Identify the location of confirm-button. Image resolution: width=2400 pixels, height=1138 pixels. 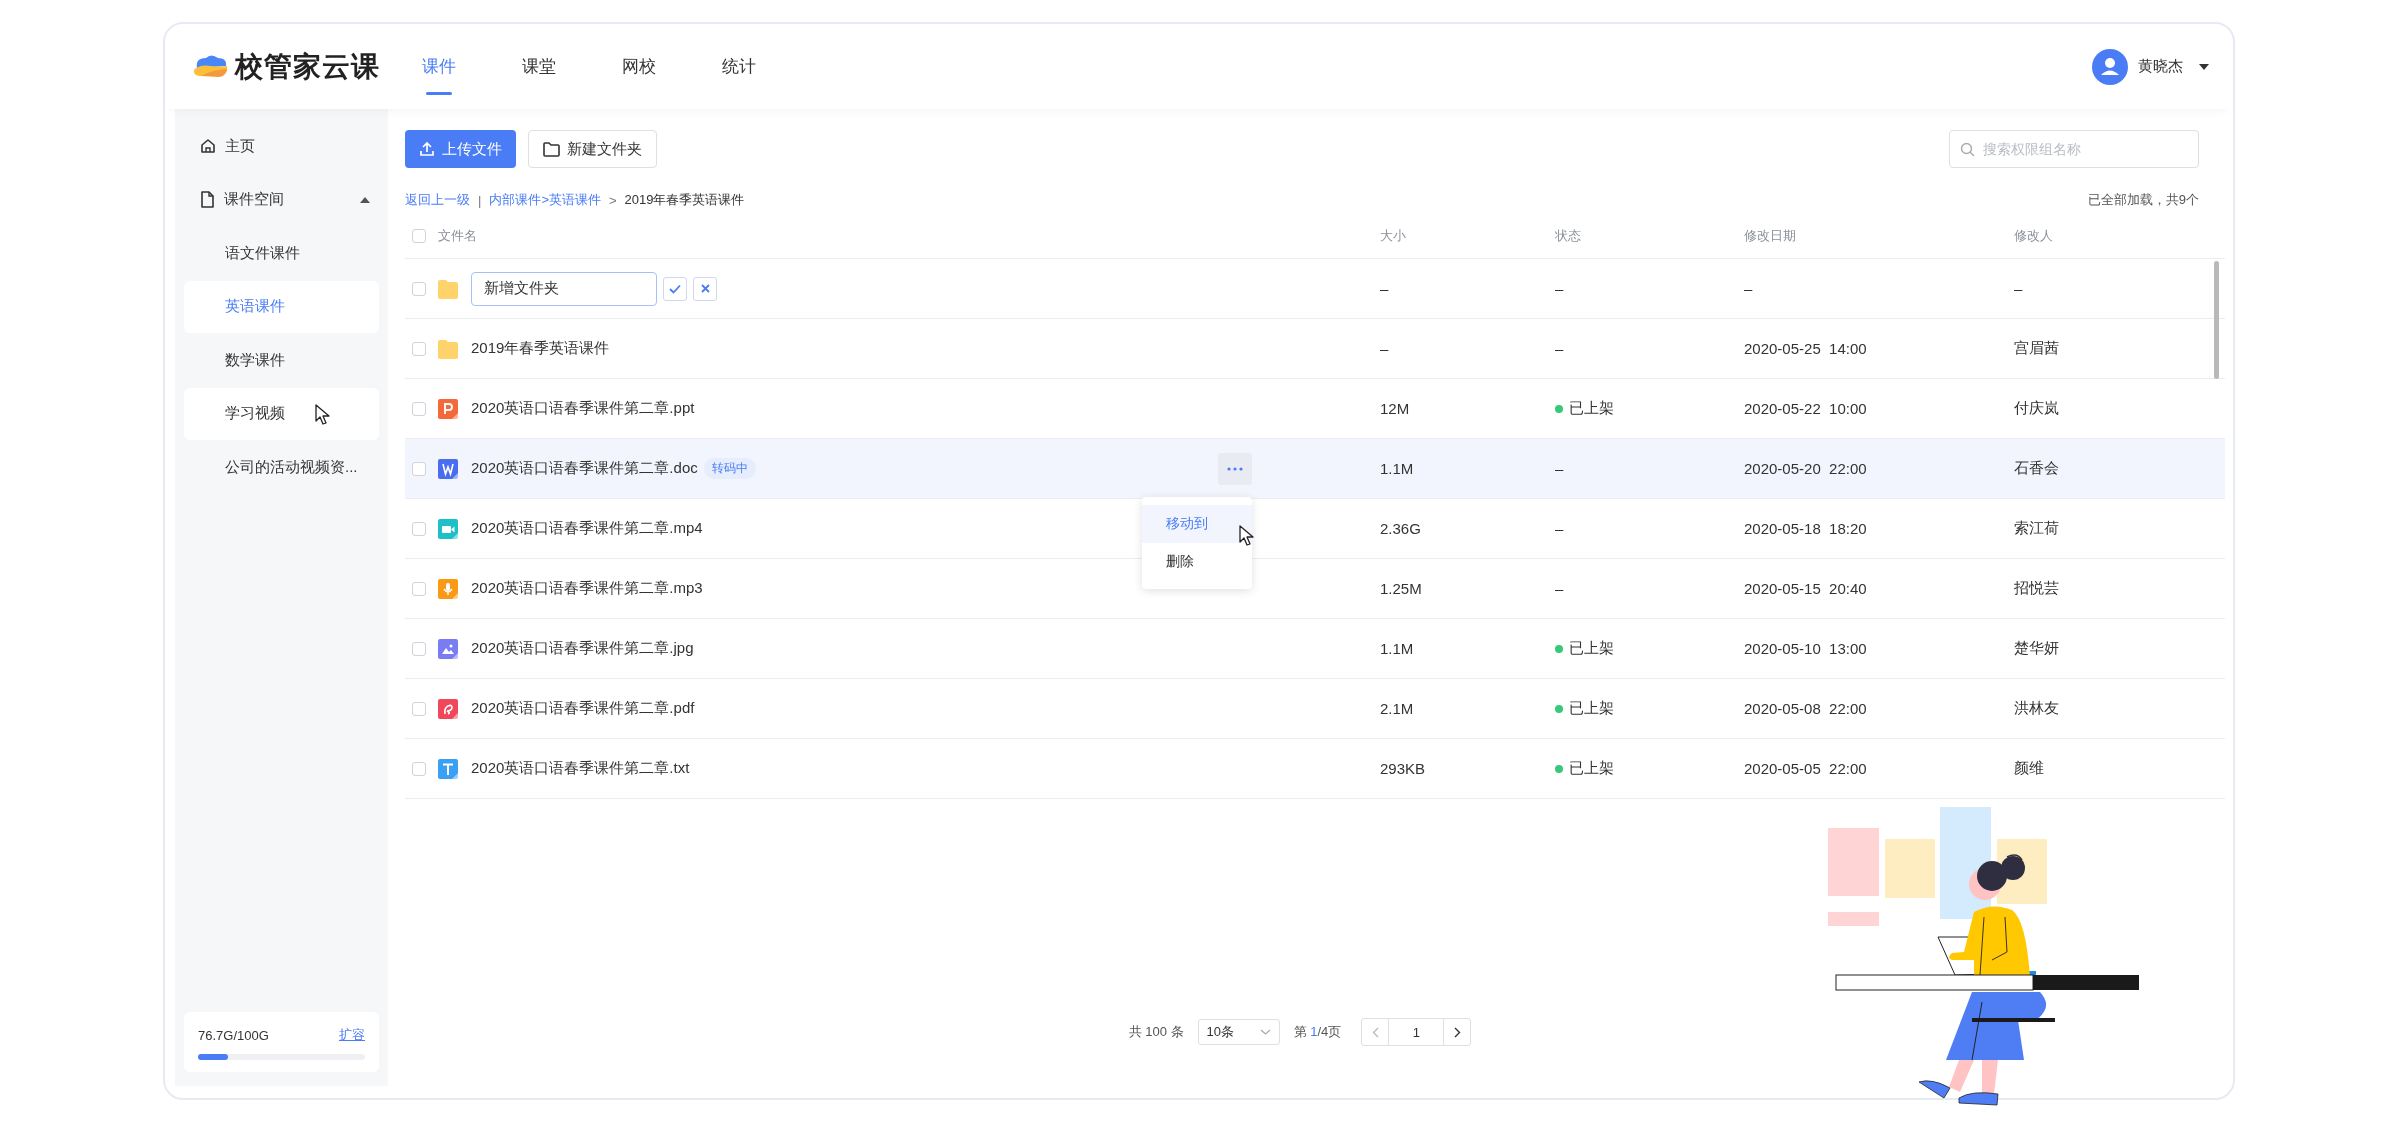
(675, 288).